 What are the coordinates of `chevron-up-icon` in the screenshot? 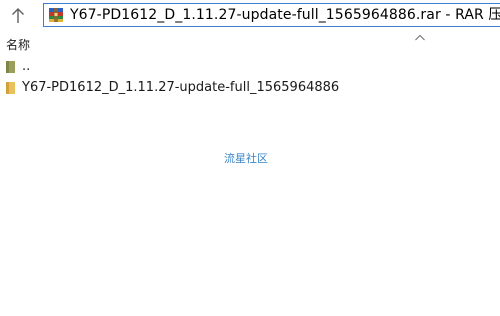 It's located at (420, 37).